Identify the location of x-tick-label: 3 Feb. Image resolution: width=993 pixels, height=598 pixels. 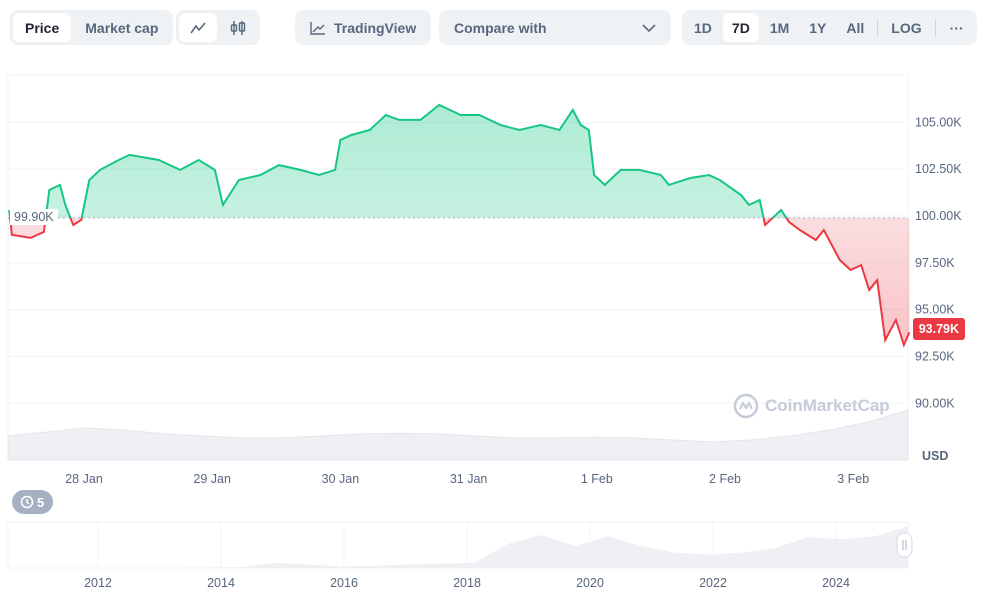
(853, 479).